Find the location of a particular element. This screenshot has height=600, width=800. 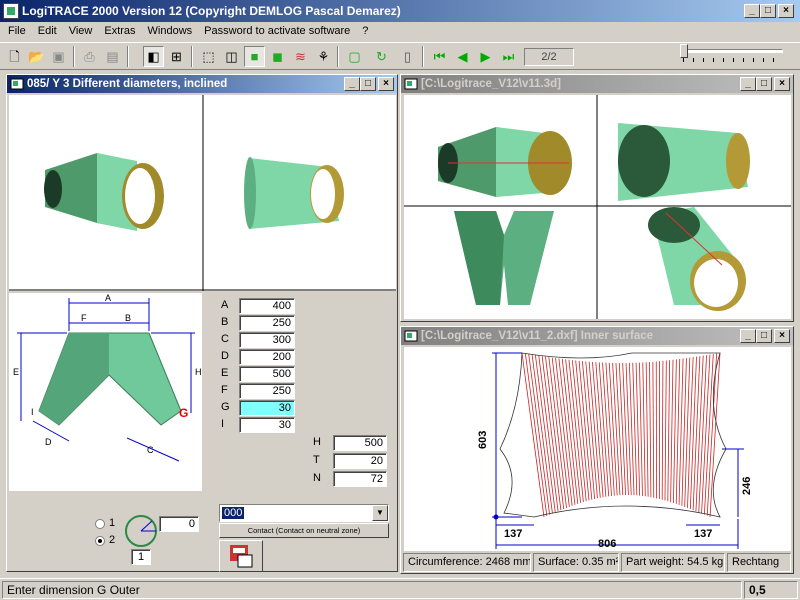

rb-close-icon: × is located at coordinates (782, 336).